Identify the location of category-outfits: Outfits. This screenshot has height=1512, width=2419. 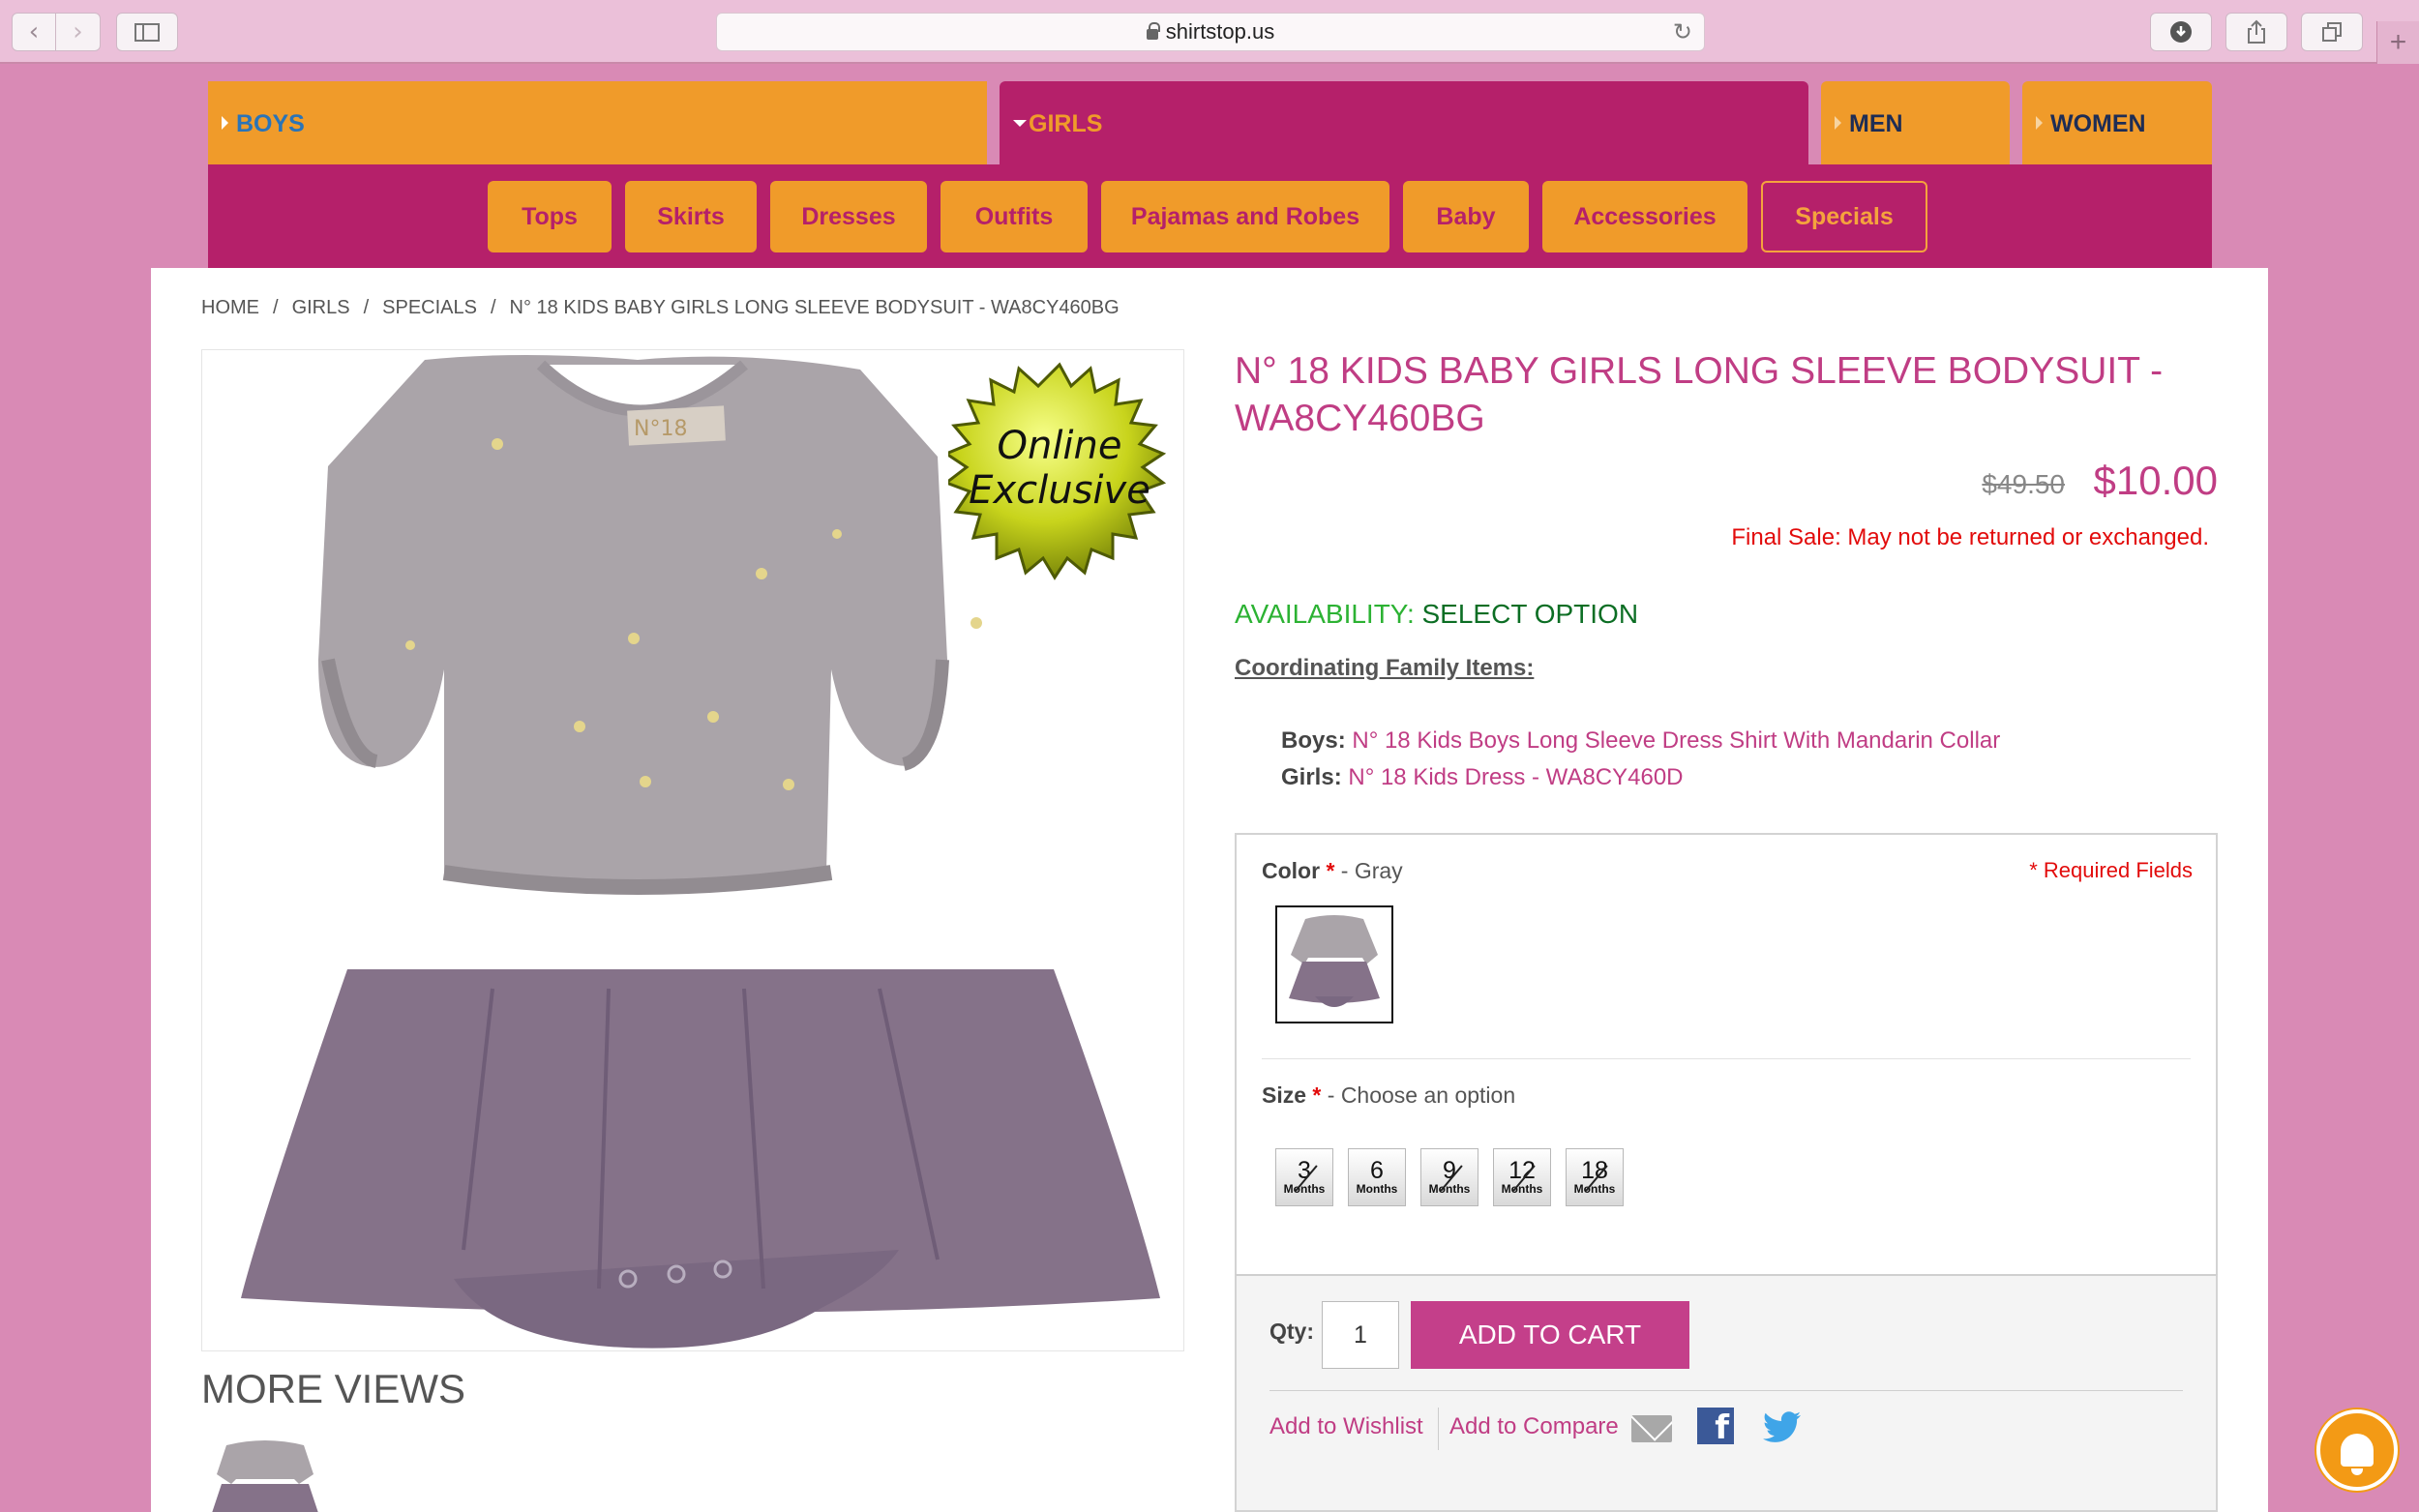
(1015, 217).